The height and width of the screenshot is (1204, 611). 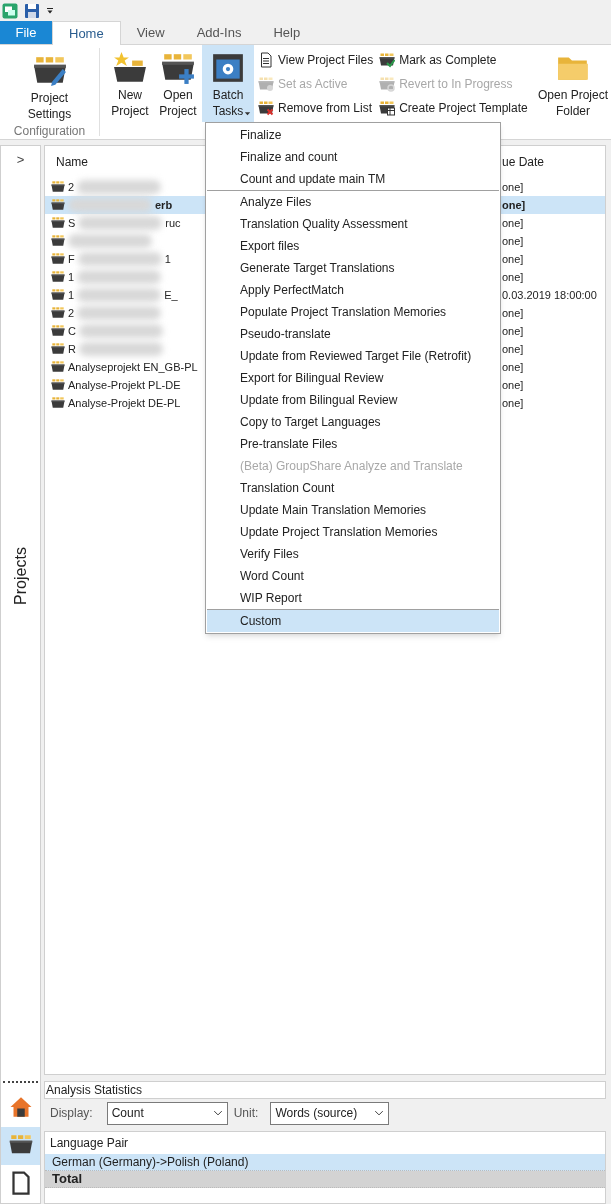 I want to click on column-header: Language Pair, so click(x=89, y=1143).